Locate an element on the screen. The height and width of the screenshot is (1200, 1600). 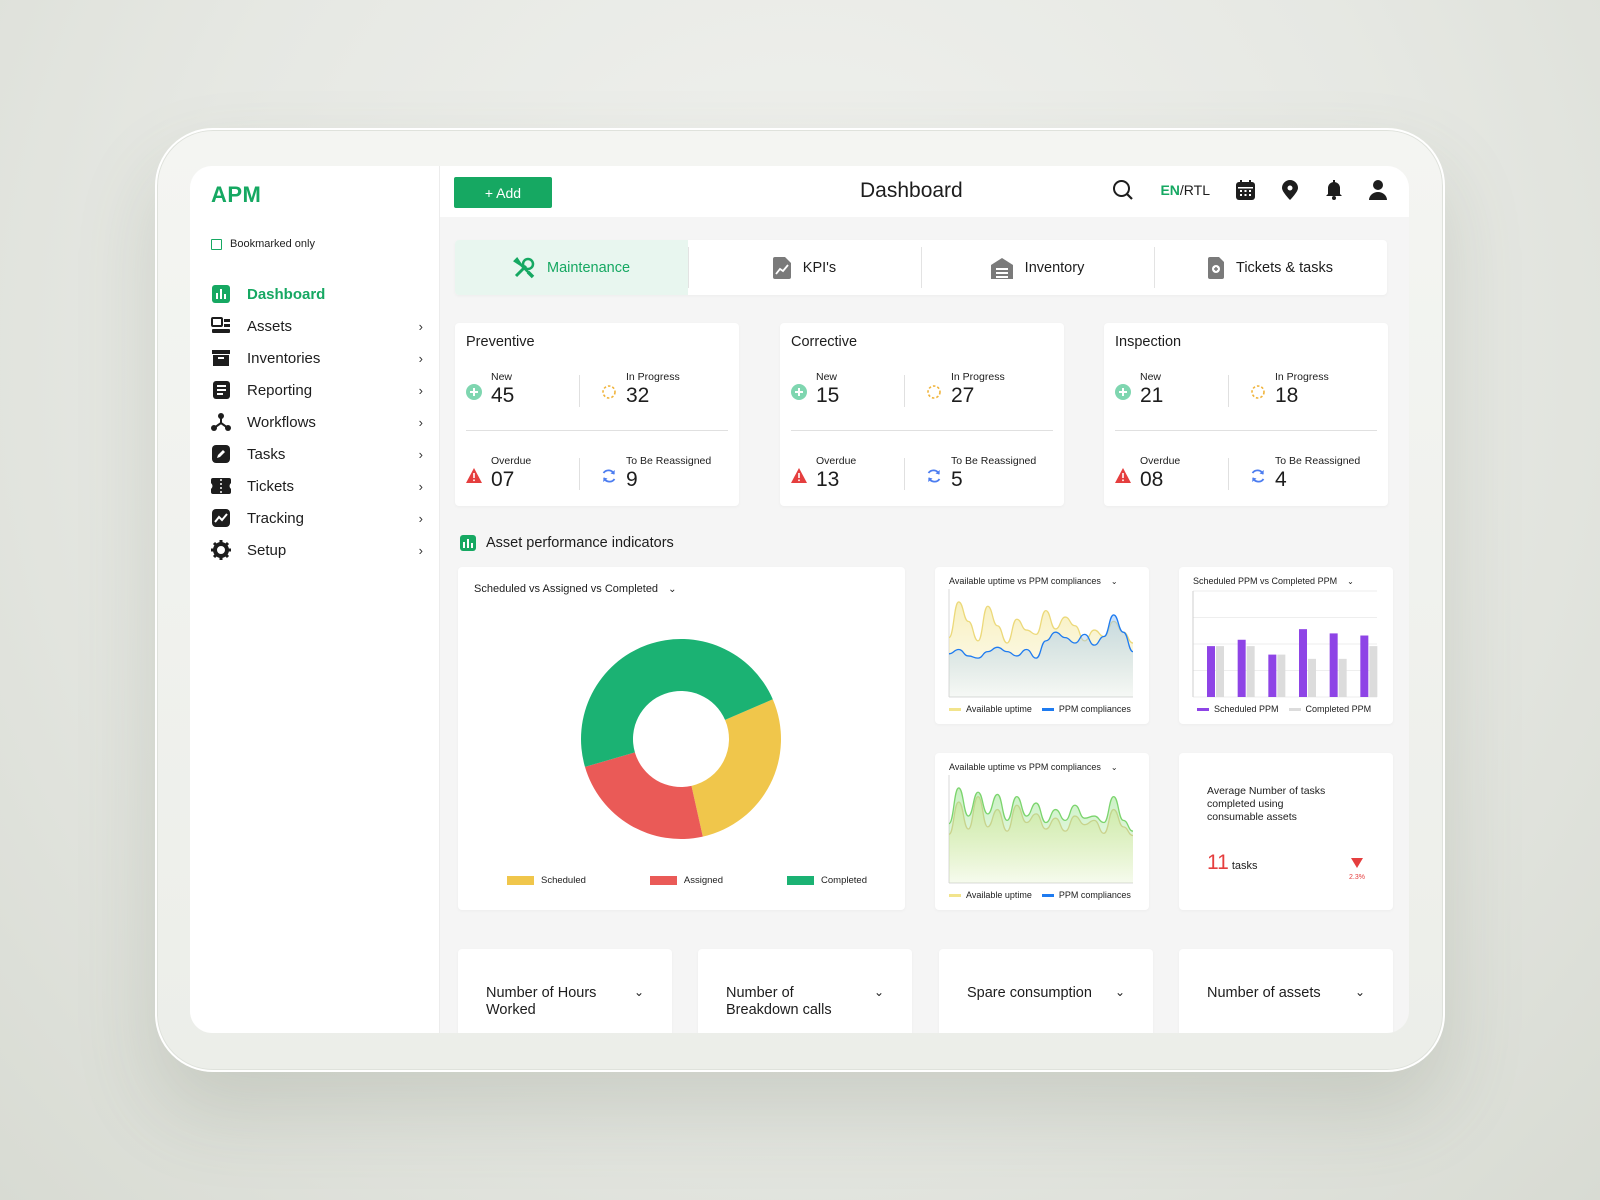
sidebar-item-setup: Setup › is located at coordinates (317, 550).